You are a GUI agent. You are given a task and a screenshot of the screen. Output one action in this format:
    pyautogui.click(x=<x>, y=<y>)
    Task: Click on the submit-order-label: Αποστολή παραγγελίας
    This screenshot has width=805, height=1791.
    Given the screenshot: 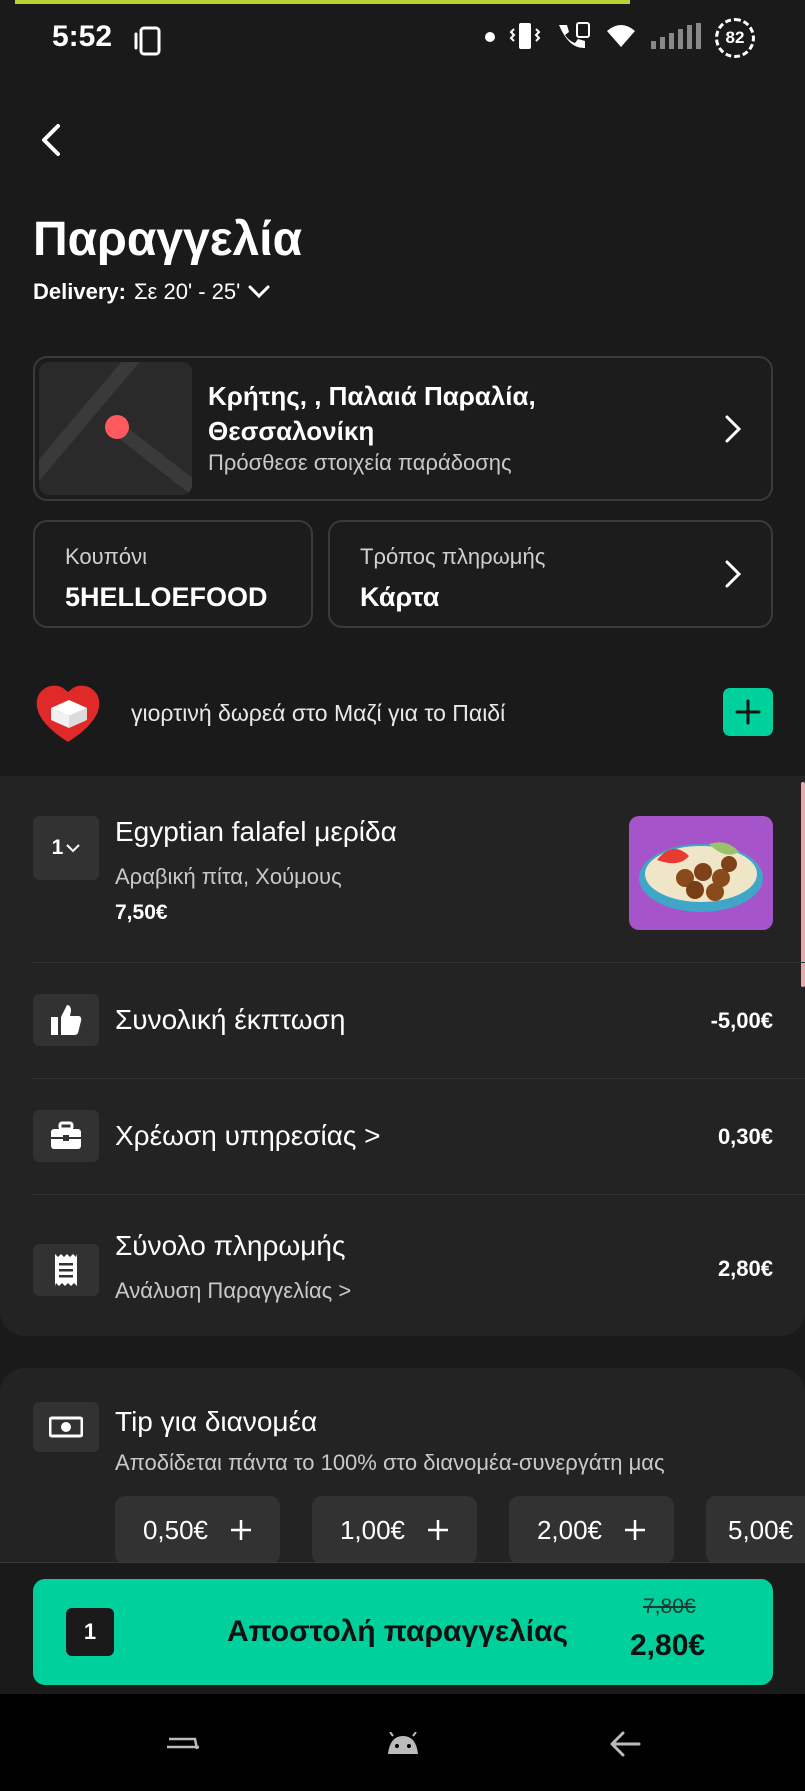 What is the action you would take?
    pyautogui.click(x=398, y=1631)
    